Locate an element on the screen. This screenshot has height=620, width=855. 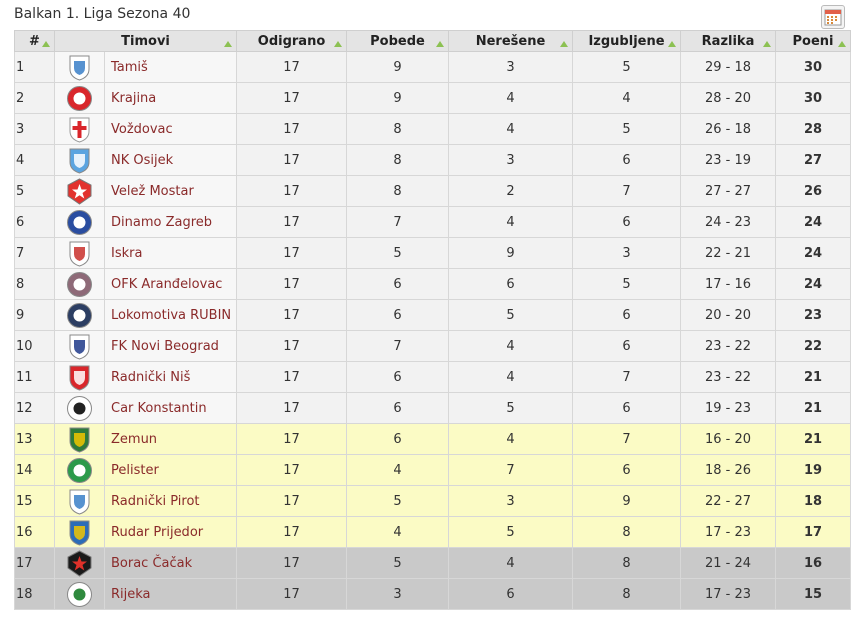
team-link: Rijeka is located at coordinates (131, 594).